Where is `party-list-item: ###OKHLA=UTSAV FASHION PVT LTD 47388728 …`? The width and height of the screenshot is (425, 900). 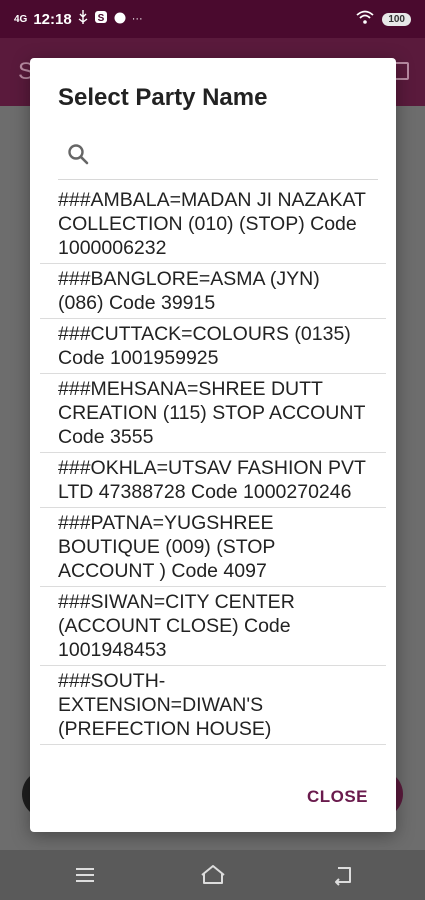
party-list-item: ###OKHLA=UTSAV FASHION PVT LTD 47388728 … is located at coordinates (213, 480).